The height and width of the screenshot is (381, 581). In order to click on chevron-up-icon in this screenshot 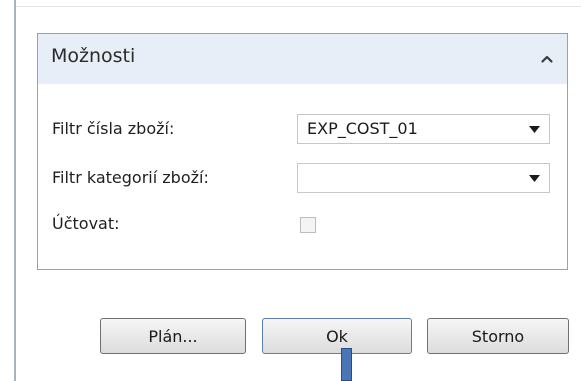, I will do `click(547, 59)`.